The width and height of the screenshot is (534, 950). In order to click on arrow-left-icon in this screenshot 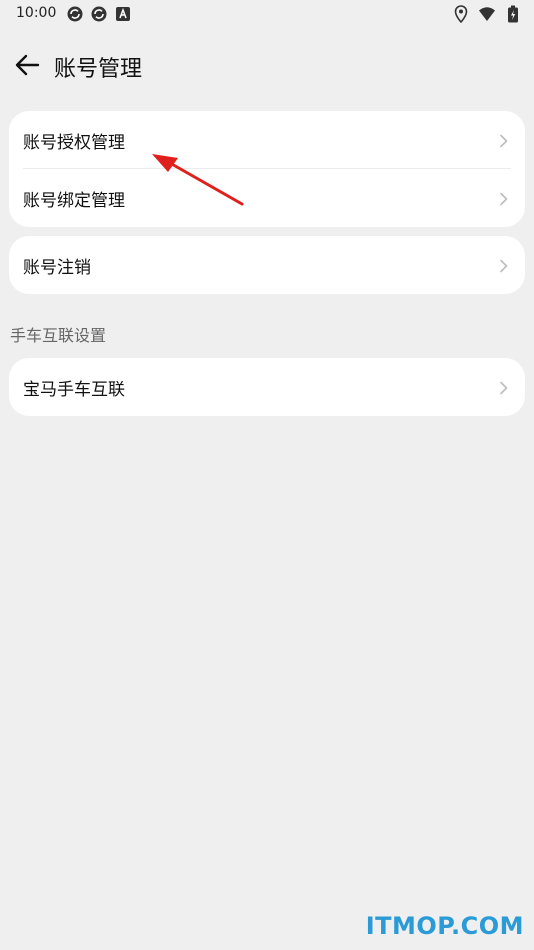, I will do `click(27, 67)`.